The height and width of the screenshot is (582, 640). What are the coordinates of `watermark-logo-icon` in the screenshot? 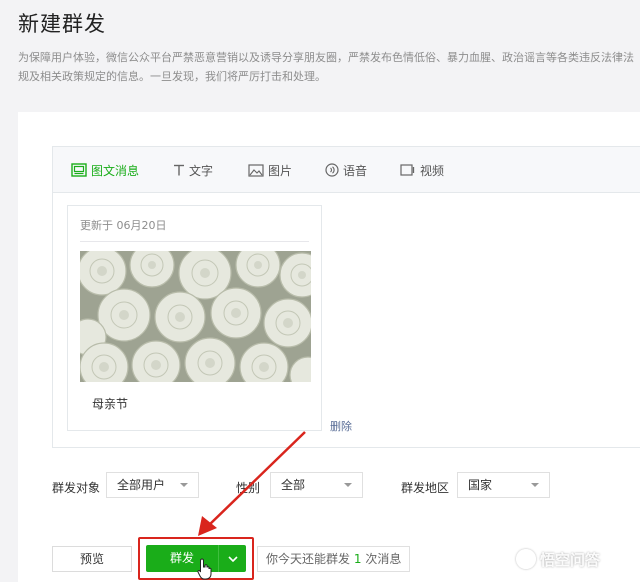 It's located at (526, 559).